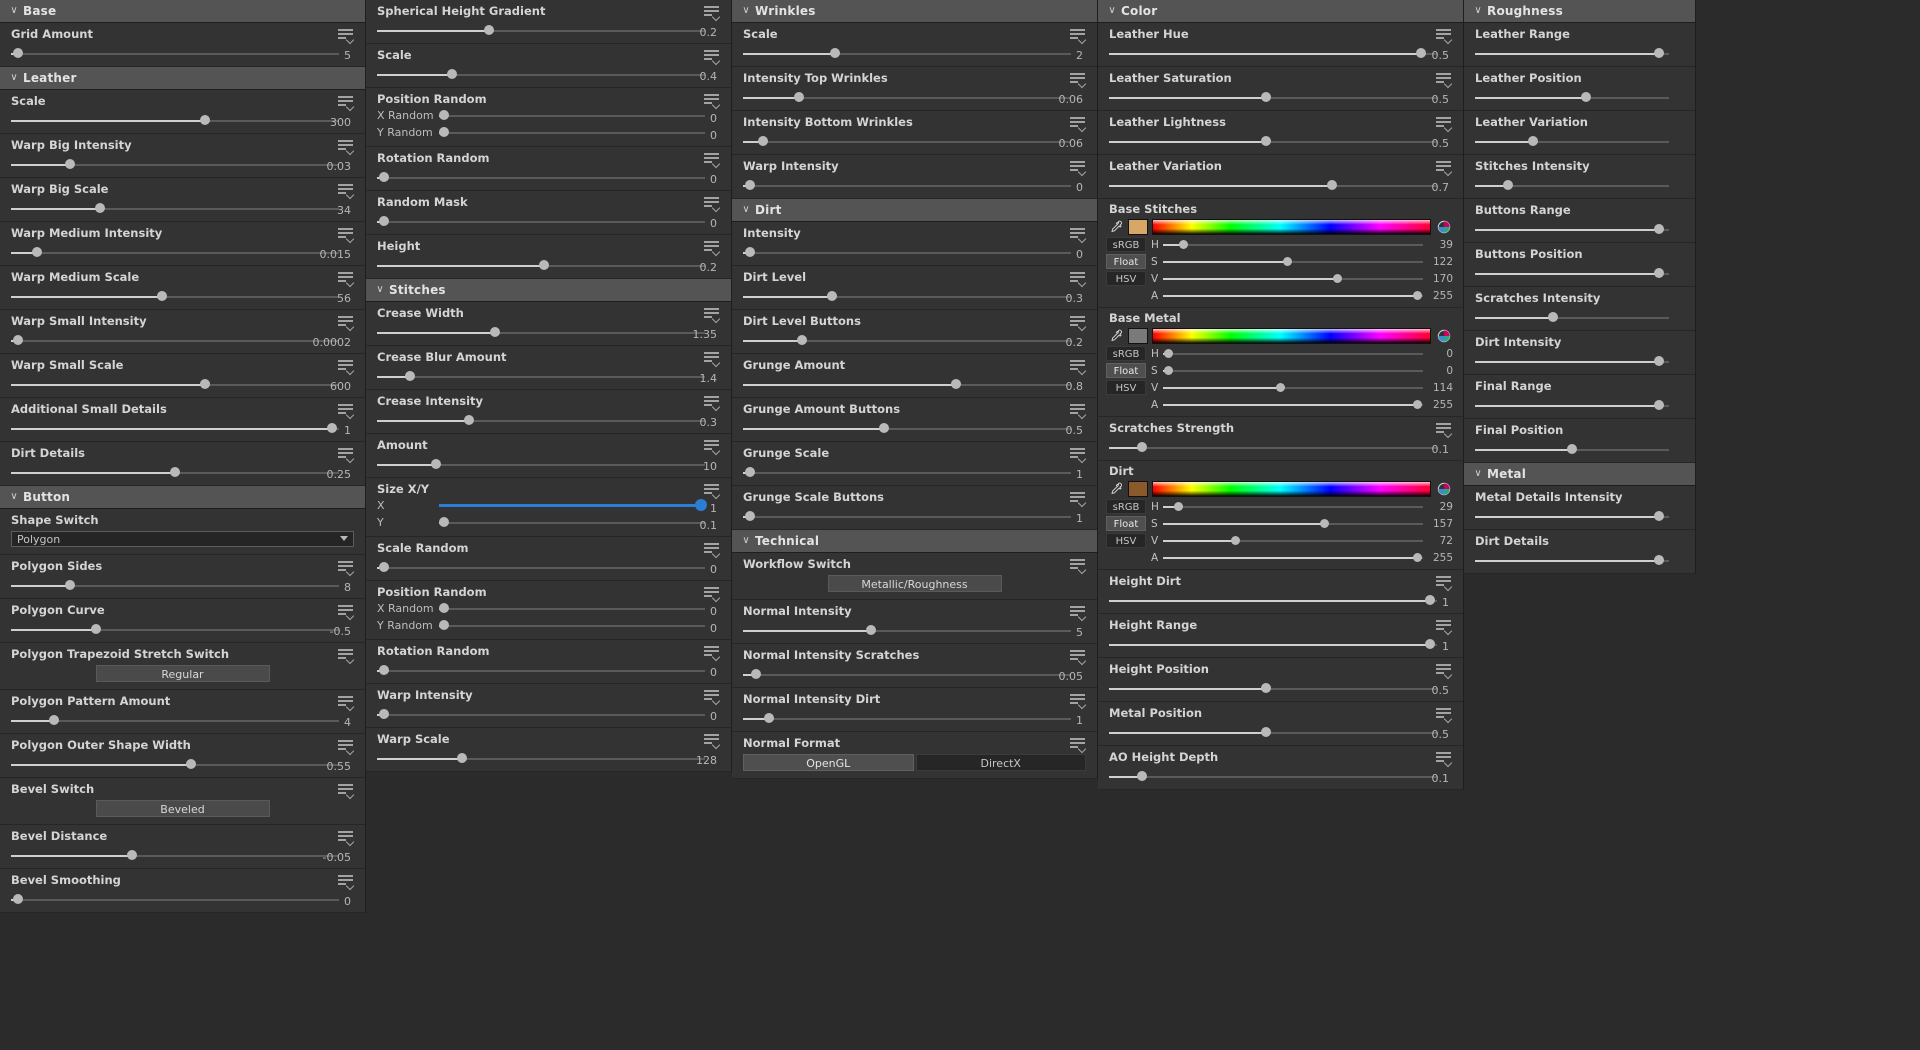 Image resolution: width=1920 pixels, height=1050 pixels. I want to click on group-header-base: ∨ Base, so click(182, 11).